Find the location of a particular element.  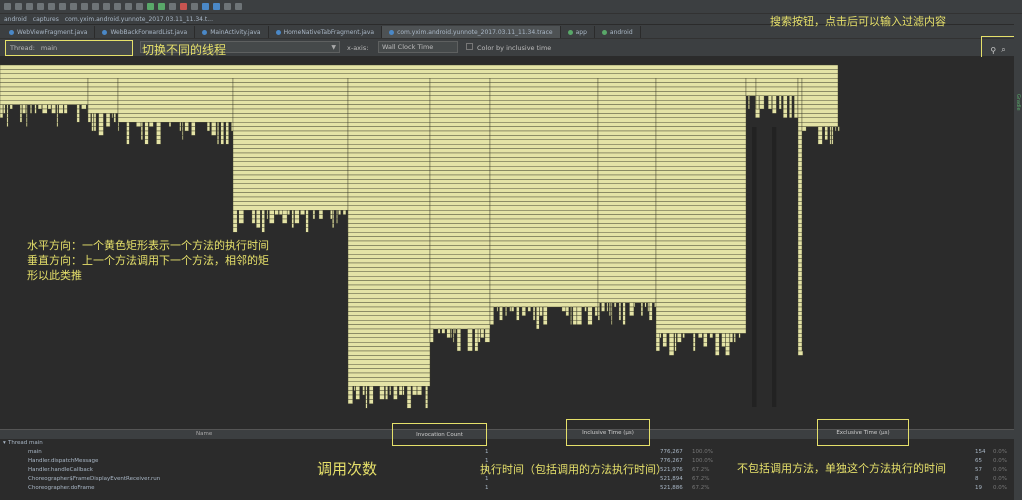

debug-icon is located at coordinates (161, 6).